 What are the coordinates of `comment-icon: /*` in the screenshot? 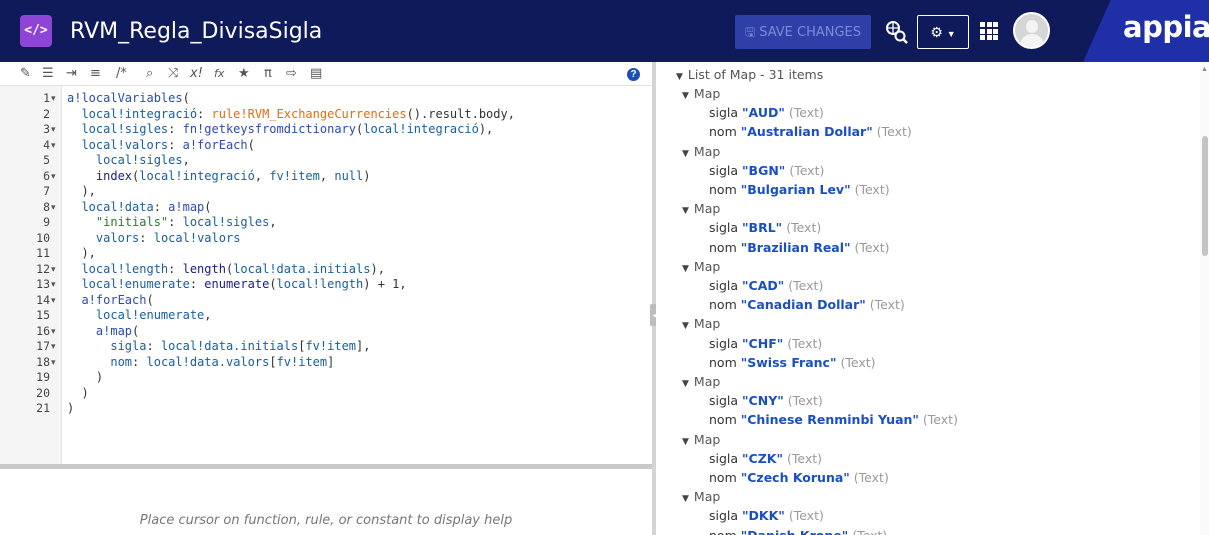 It's located at (121, 73).